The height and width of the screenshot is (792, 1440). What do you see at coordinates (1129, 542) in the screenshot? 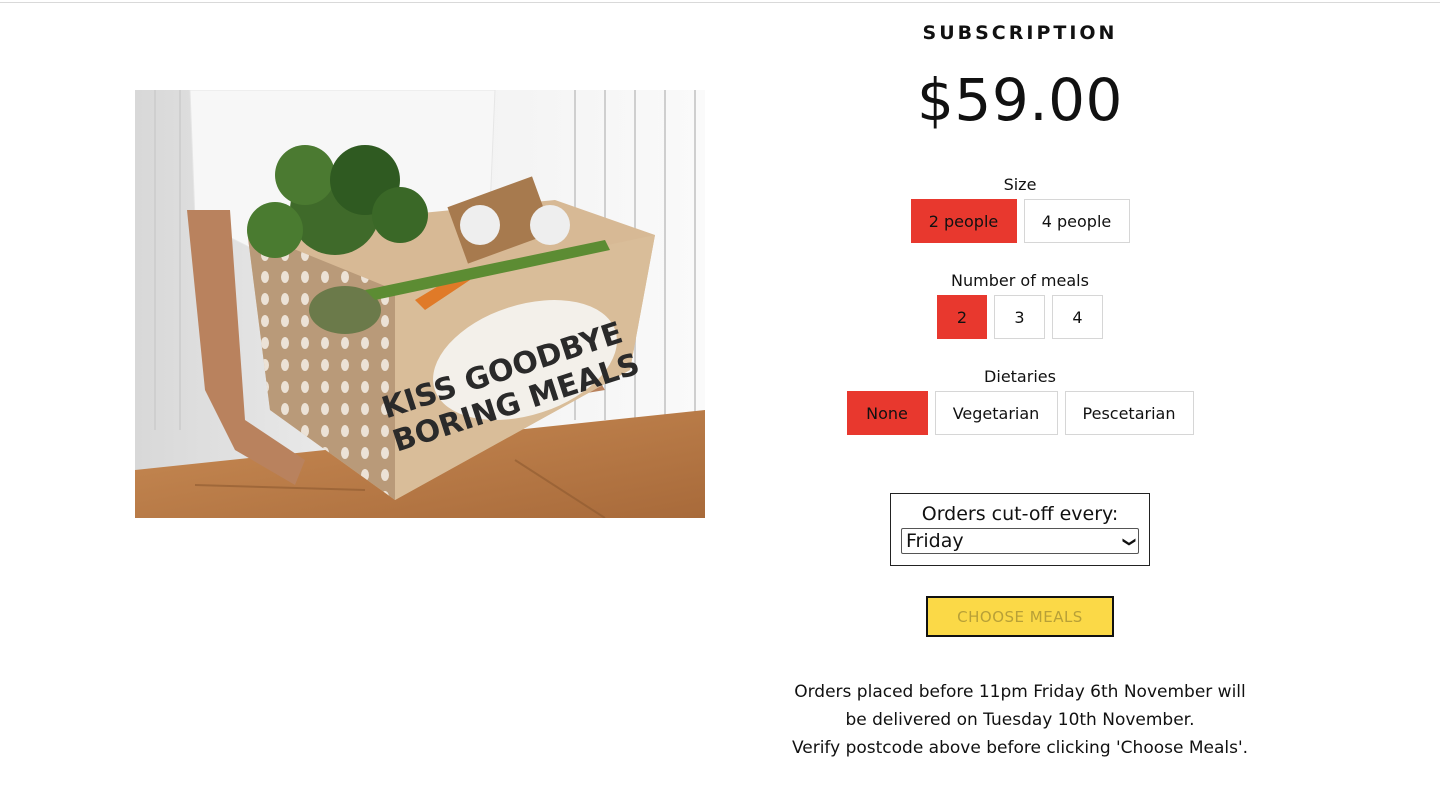
I see `chevron-down-icon: ❯` at bounding box center [1129, 542].